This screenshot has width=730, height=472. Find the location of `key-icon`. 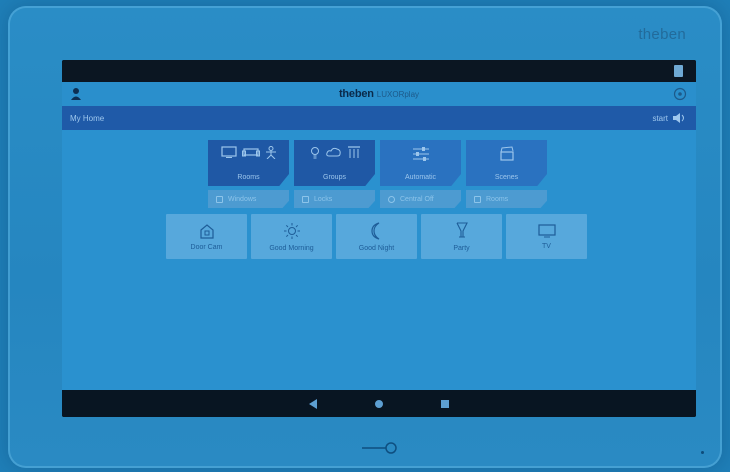

key-icon is located at coordinates (379, 448).